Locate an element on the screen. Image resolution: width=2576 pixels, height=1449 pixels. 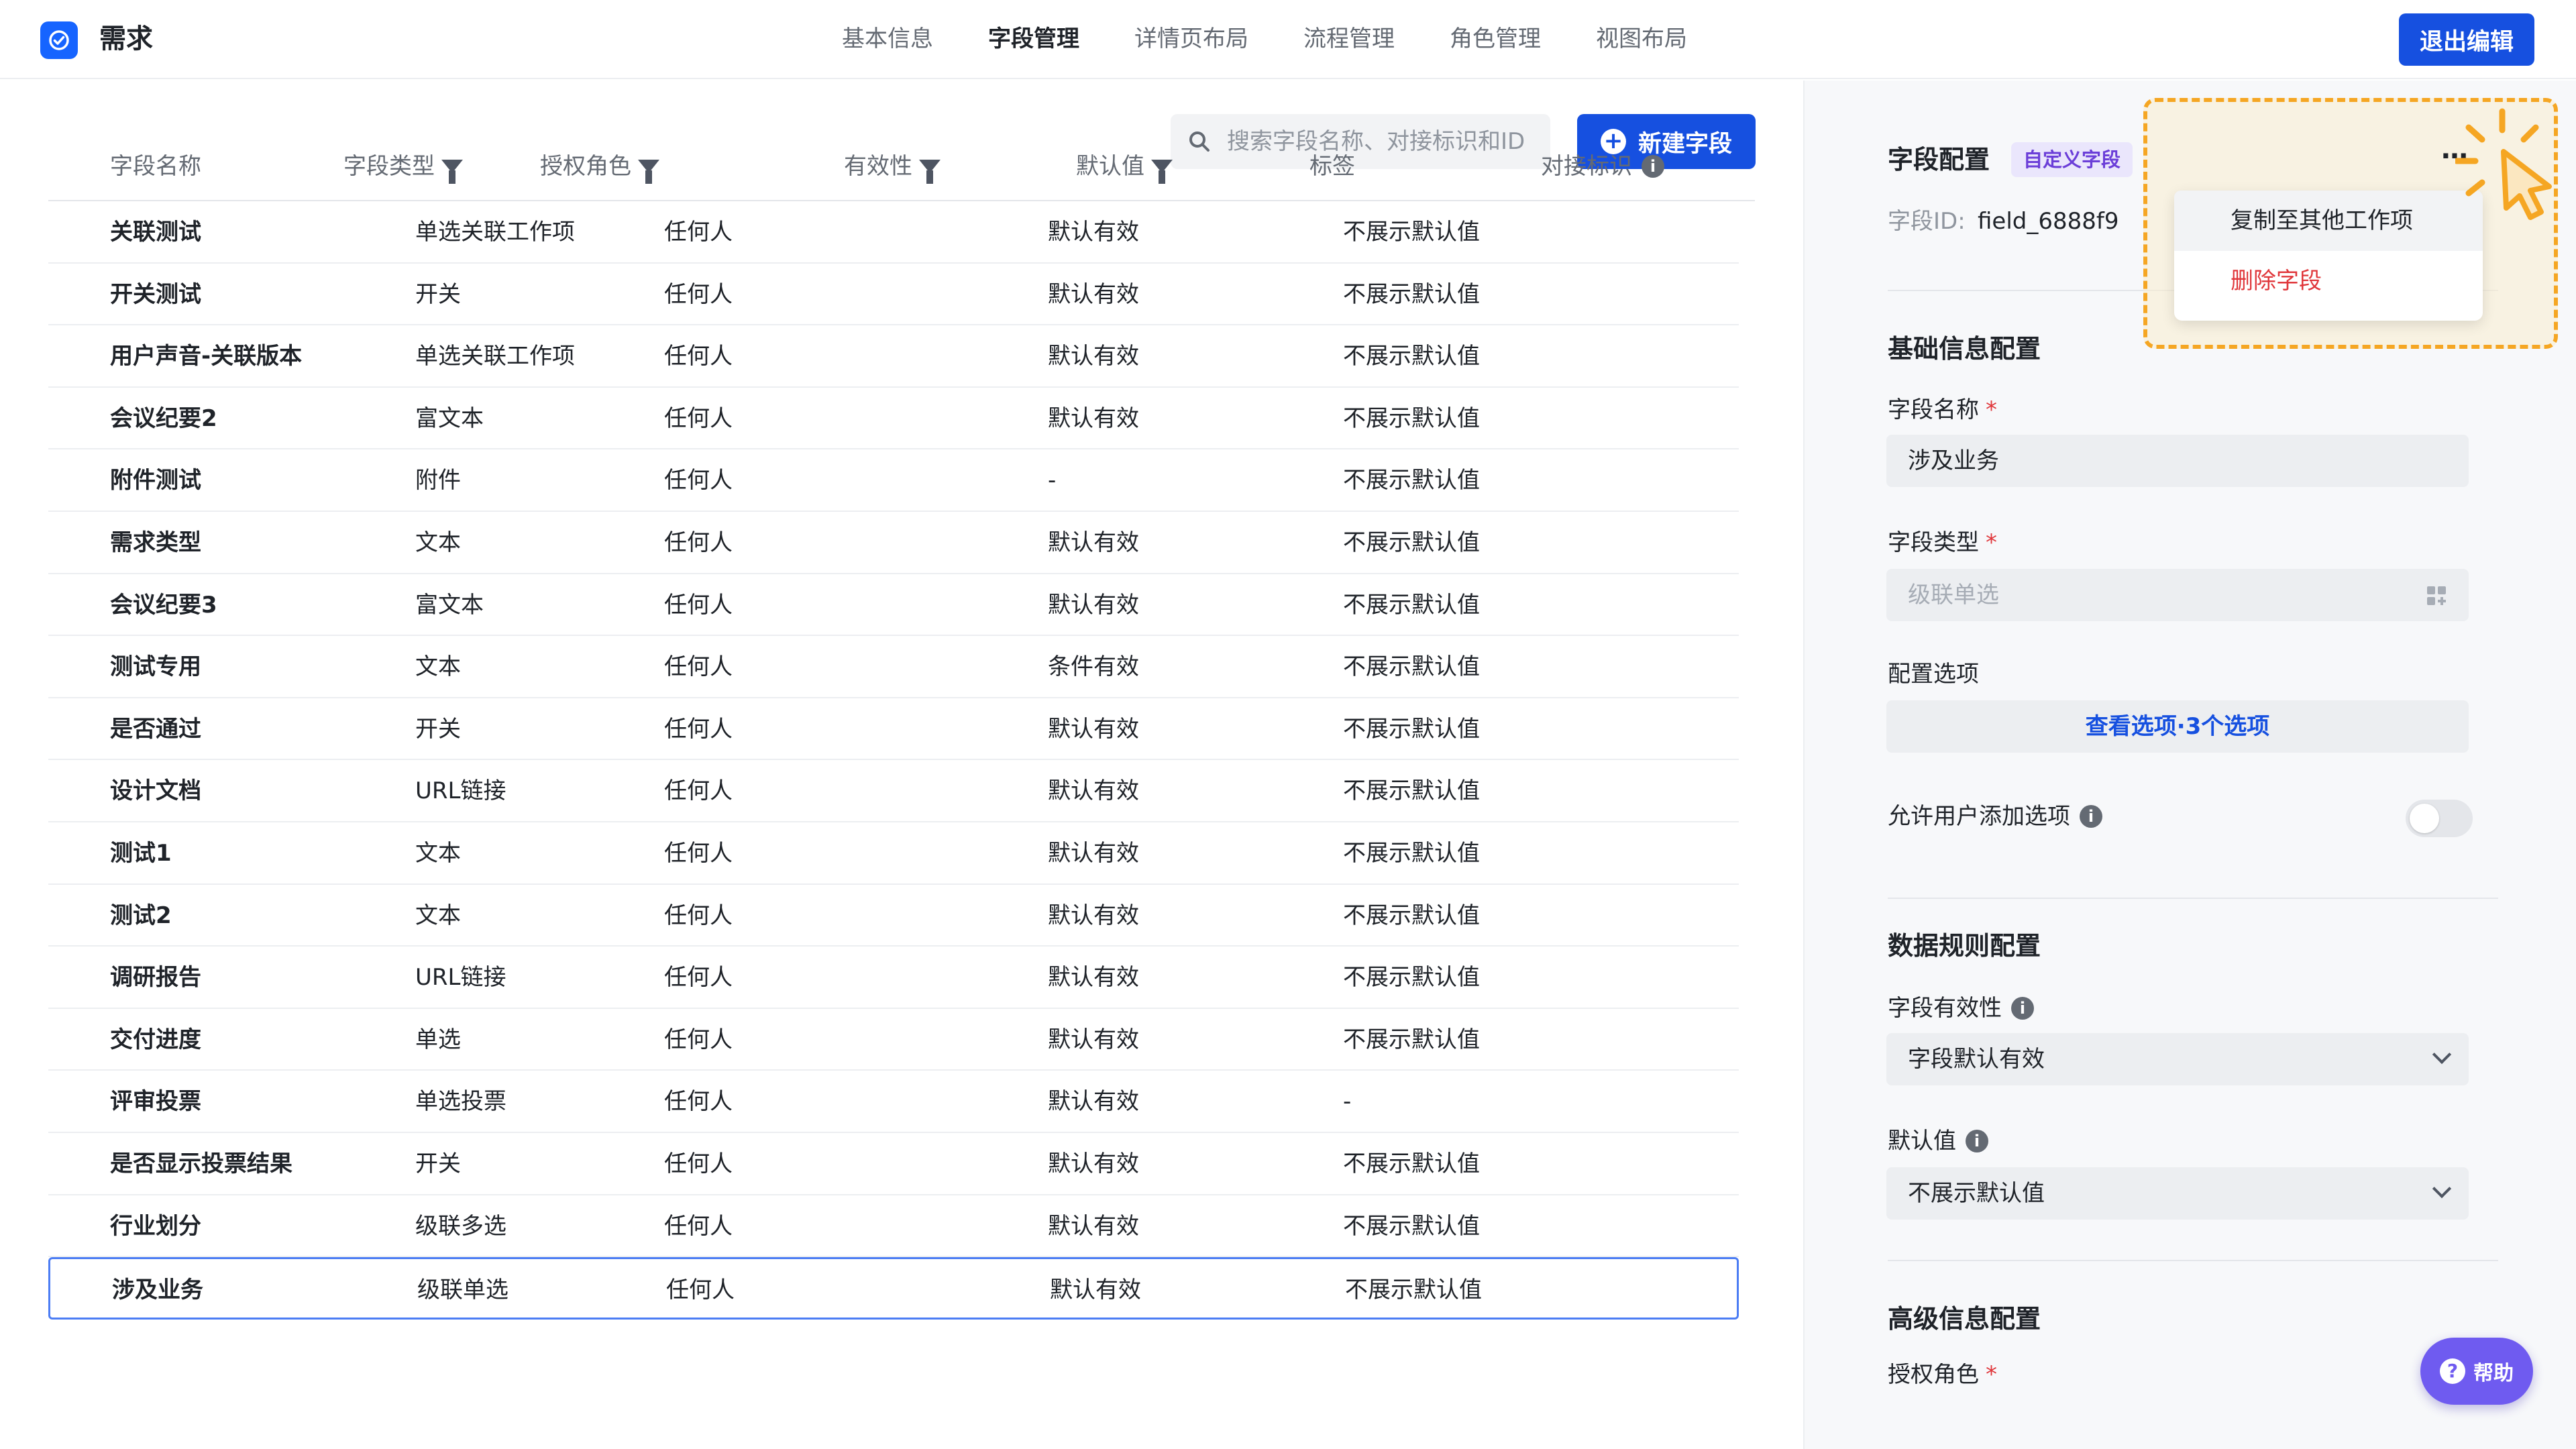
table-row: 需求类型 文本 任何人 默认有效 不展示默认值 is located at coordinates (893, 543).